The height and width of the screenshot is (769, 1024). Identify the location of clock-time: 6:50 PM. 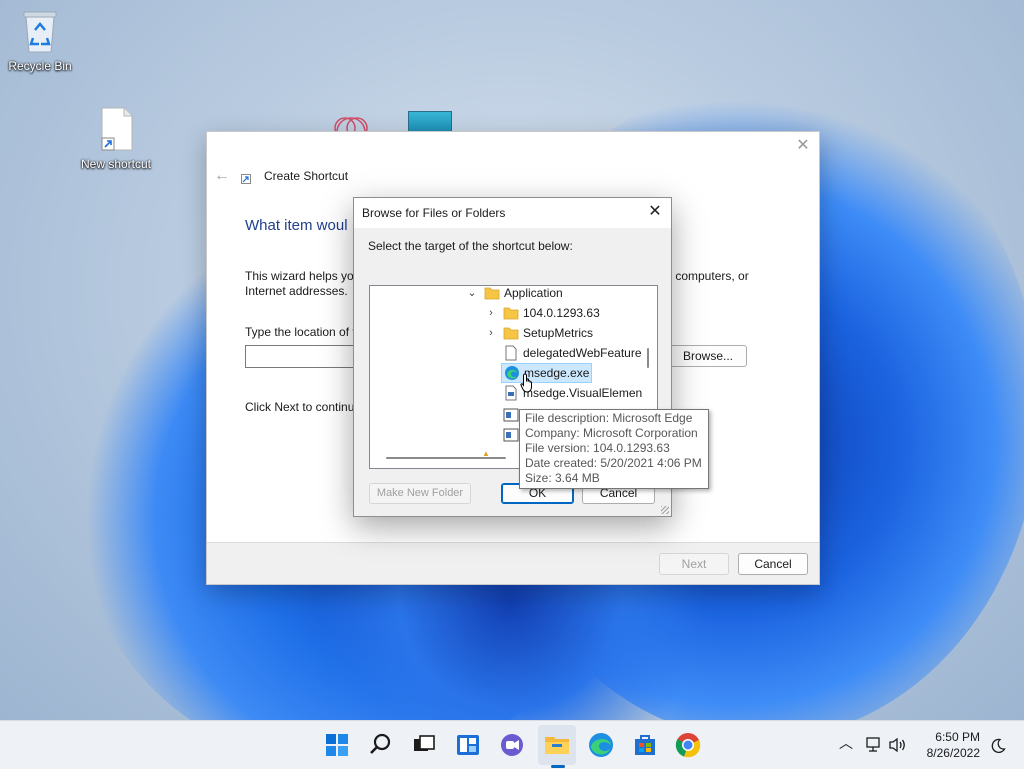
(950, 737).